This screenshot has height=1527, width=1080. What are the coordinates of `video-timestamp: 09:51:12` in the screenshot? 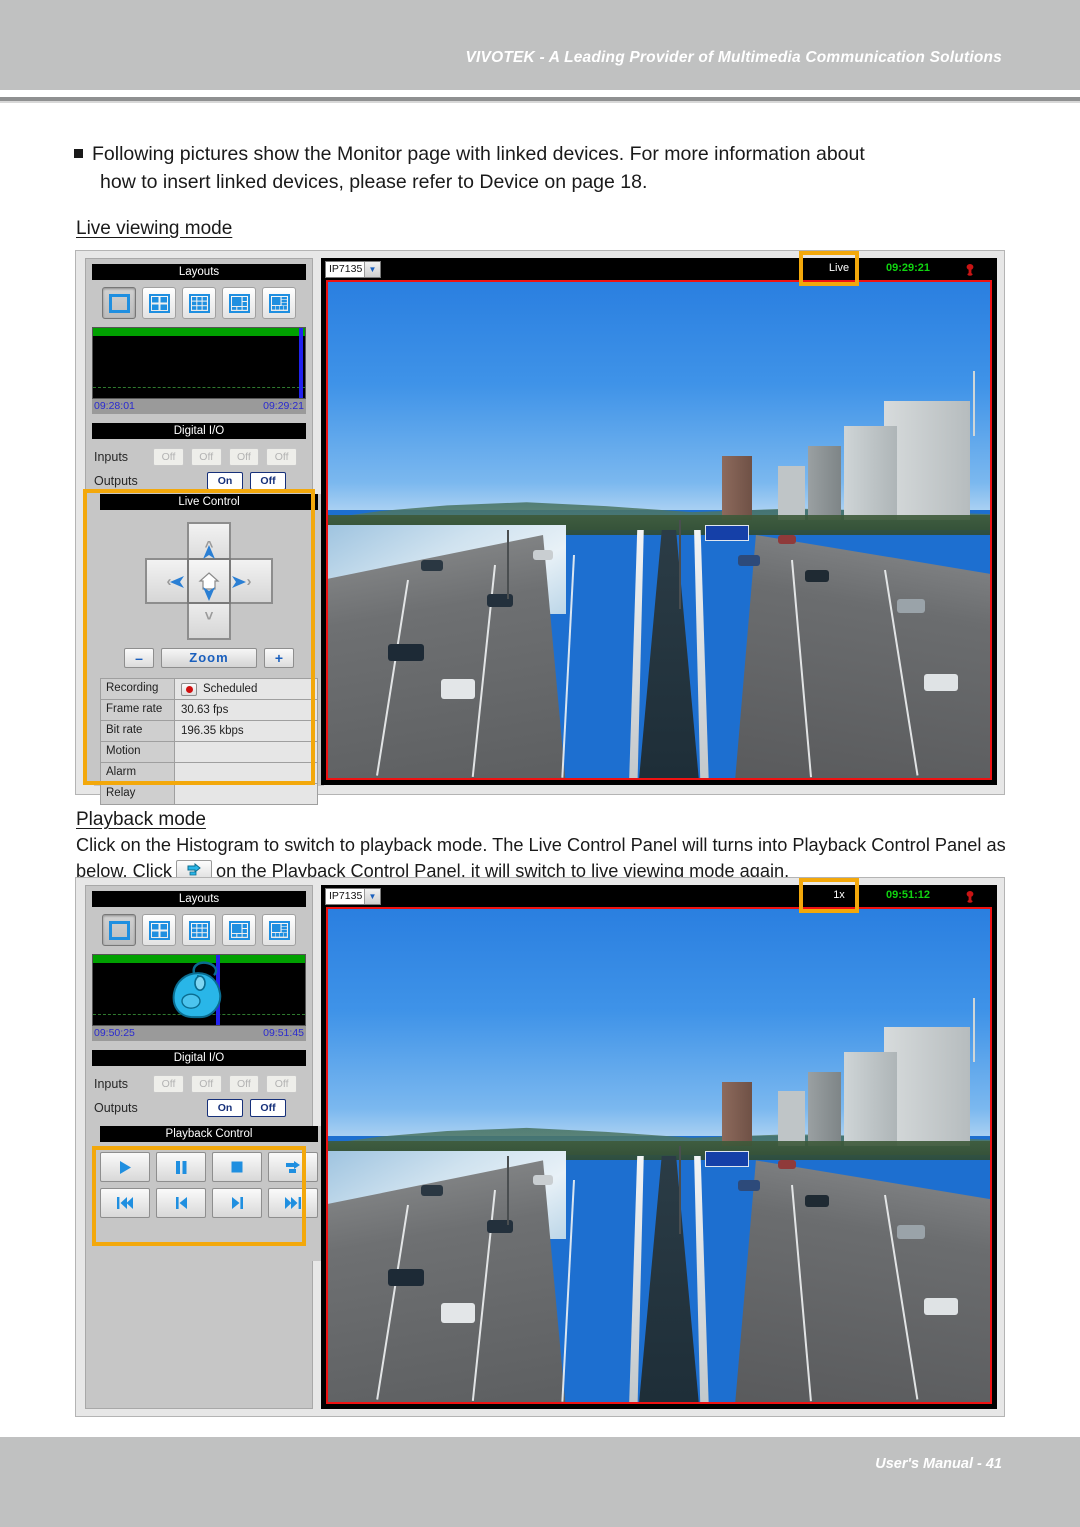 It's located at (908, 895).